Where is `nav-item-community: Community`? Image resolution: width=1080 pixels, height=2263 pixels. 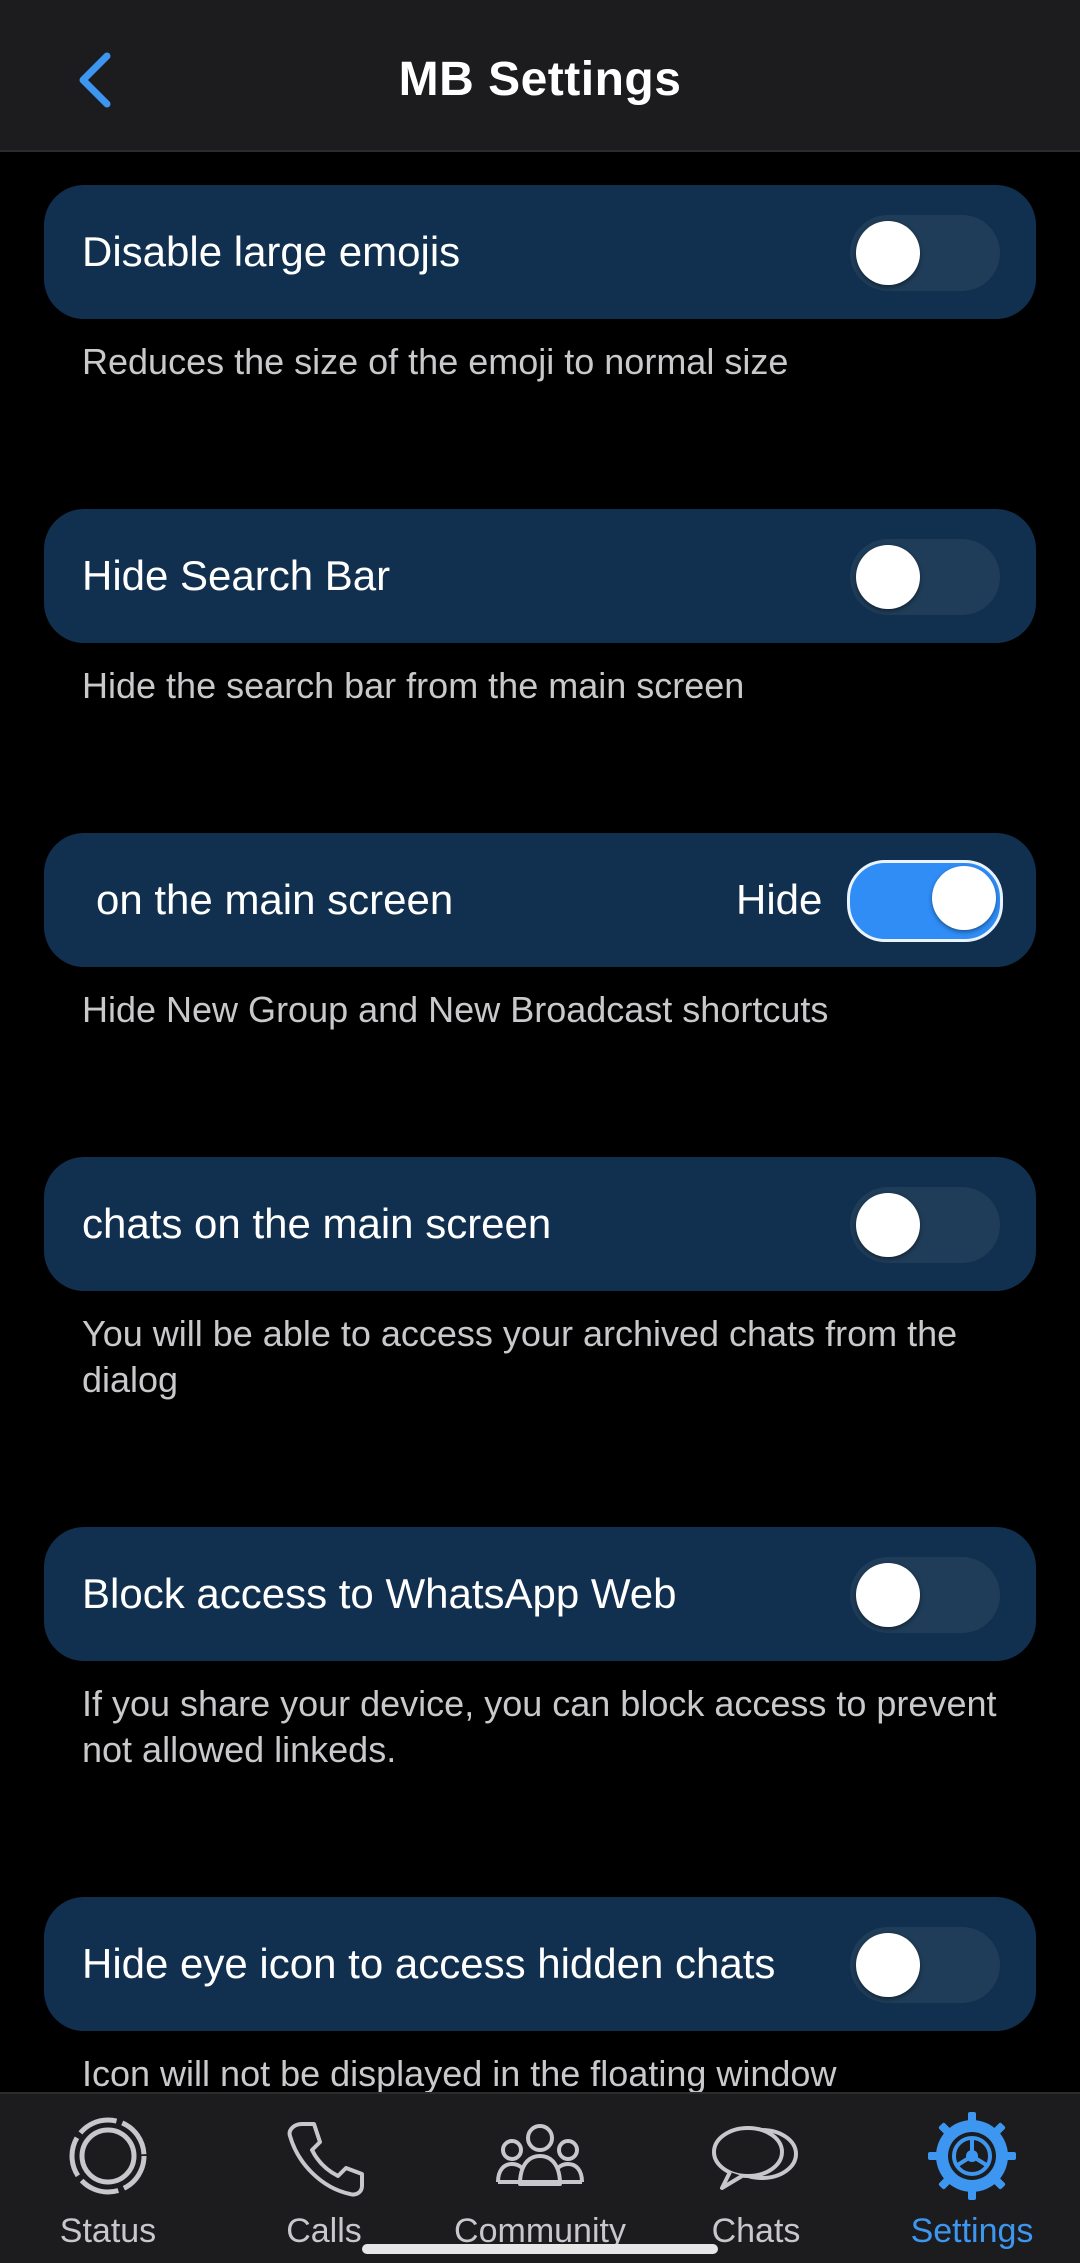
nav-item-community: Community is located at coordinates (540, 2185).